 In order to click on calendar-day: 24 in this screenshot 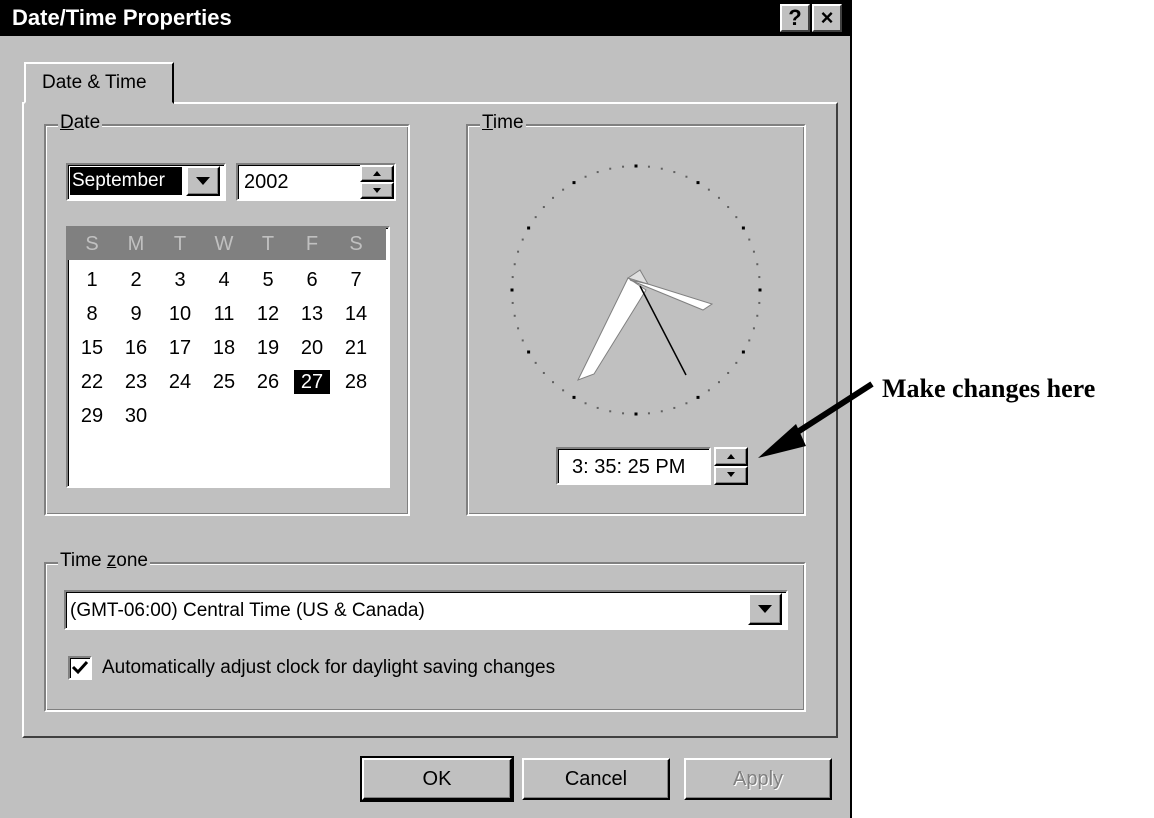, I will do `click(180, 382)`.